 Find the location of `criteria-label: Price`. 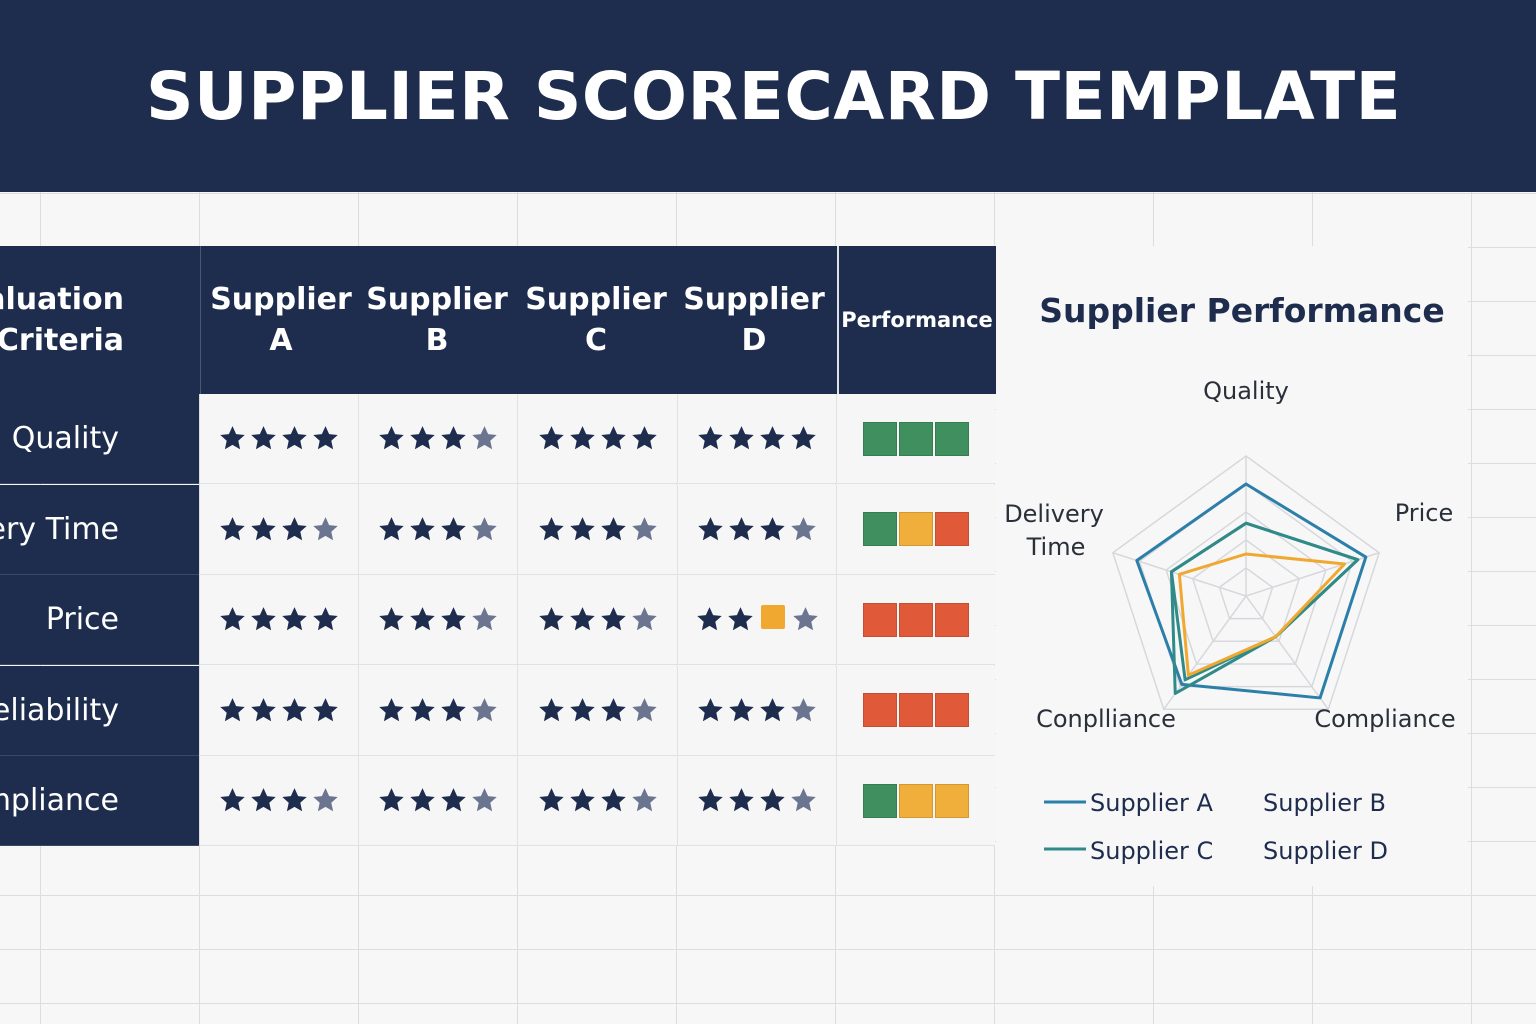

criteria-label: Price is located at coordinates (82, 619).